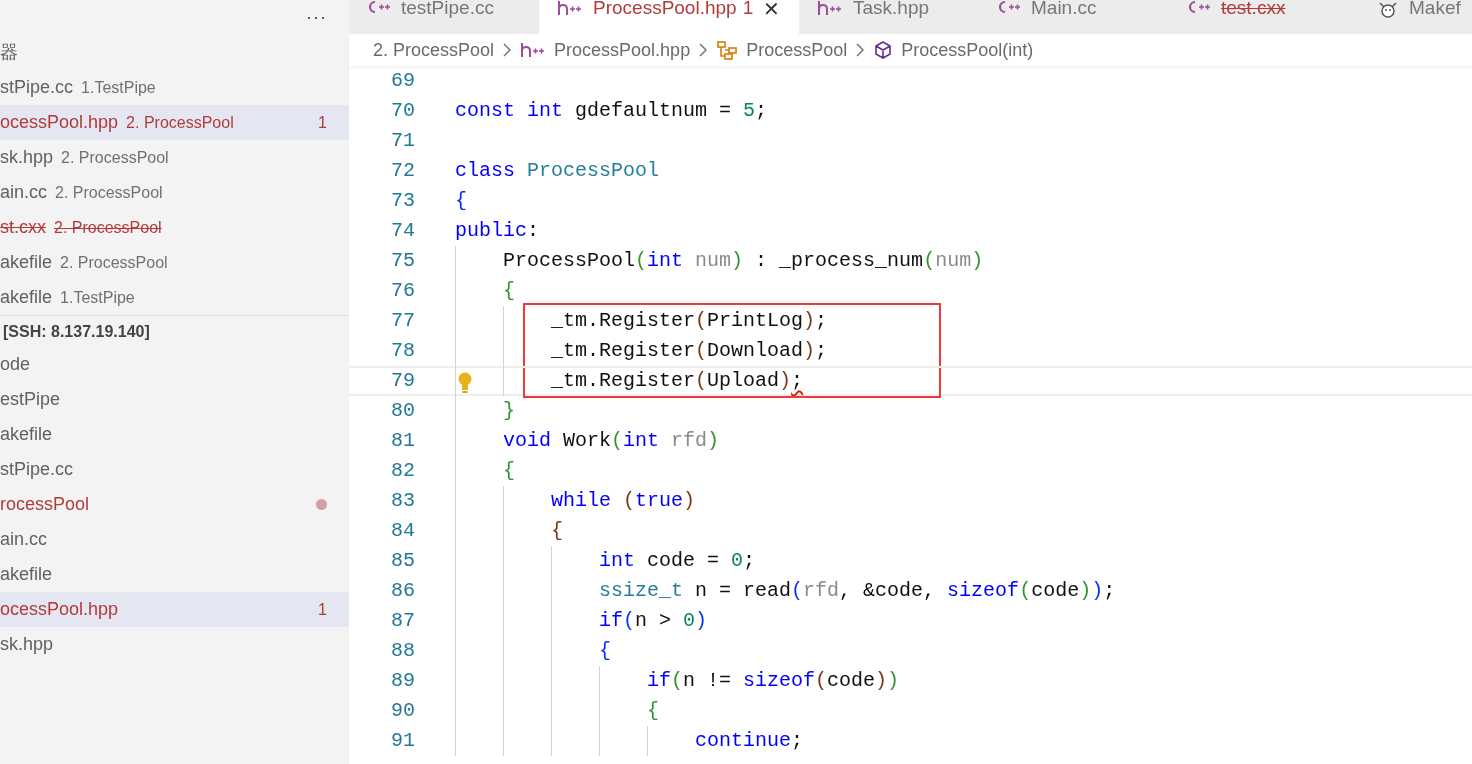  I want to click on line-number: 75, so click(402, 261).